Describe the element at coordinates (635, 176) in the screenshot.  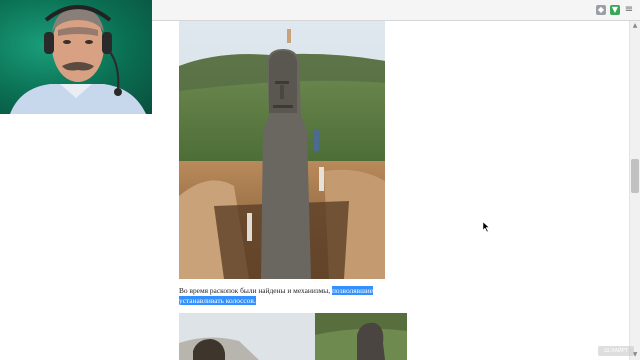
I see `scroll-thumb` at that location.